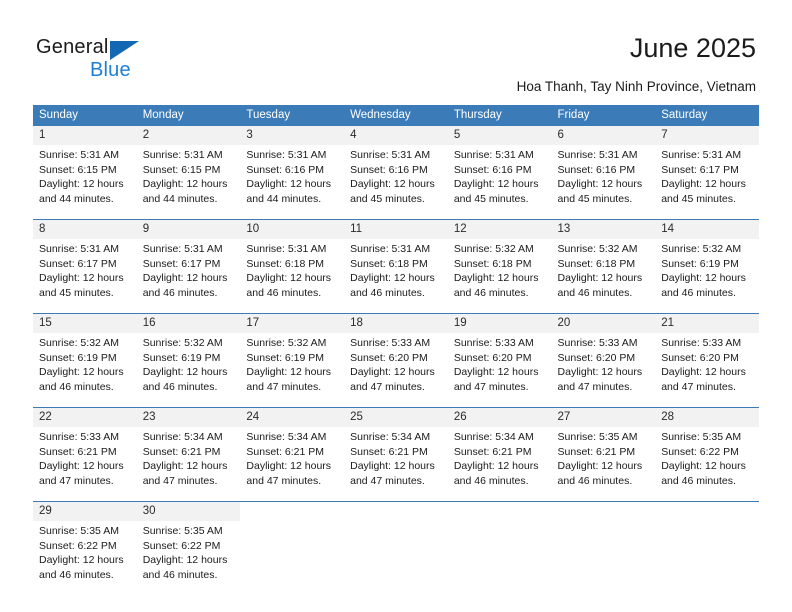  What do you see at coordinates (181, 263) in the screenshot?
I see `sunset-text: Sunset: 6:17 PM` at bounding box center [181, 263].